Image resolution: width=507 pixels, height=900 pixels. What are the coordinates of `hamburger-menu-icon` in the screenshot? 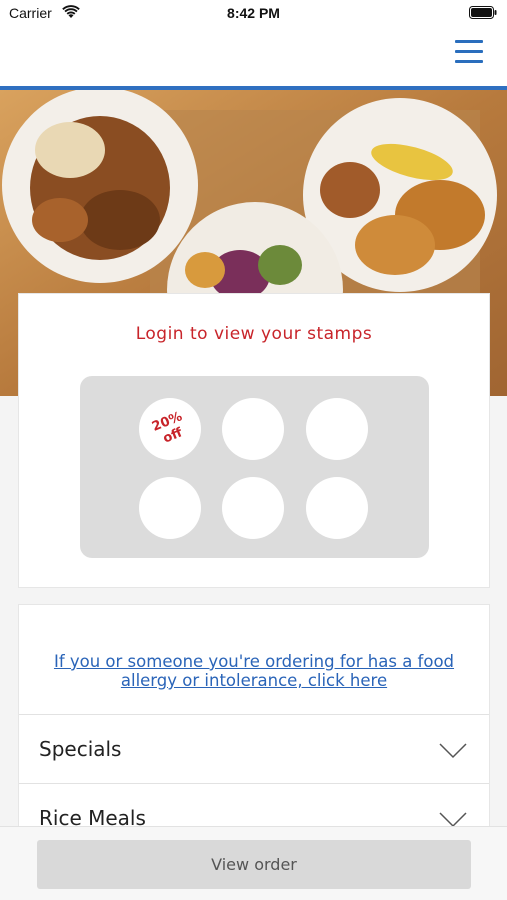 It's located at (469, 53).